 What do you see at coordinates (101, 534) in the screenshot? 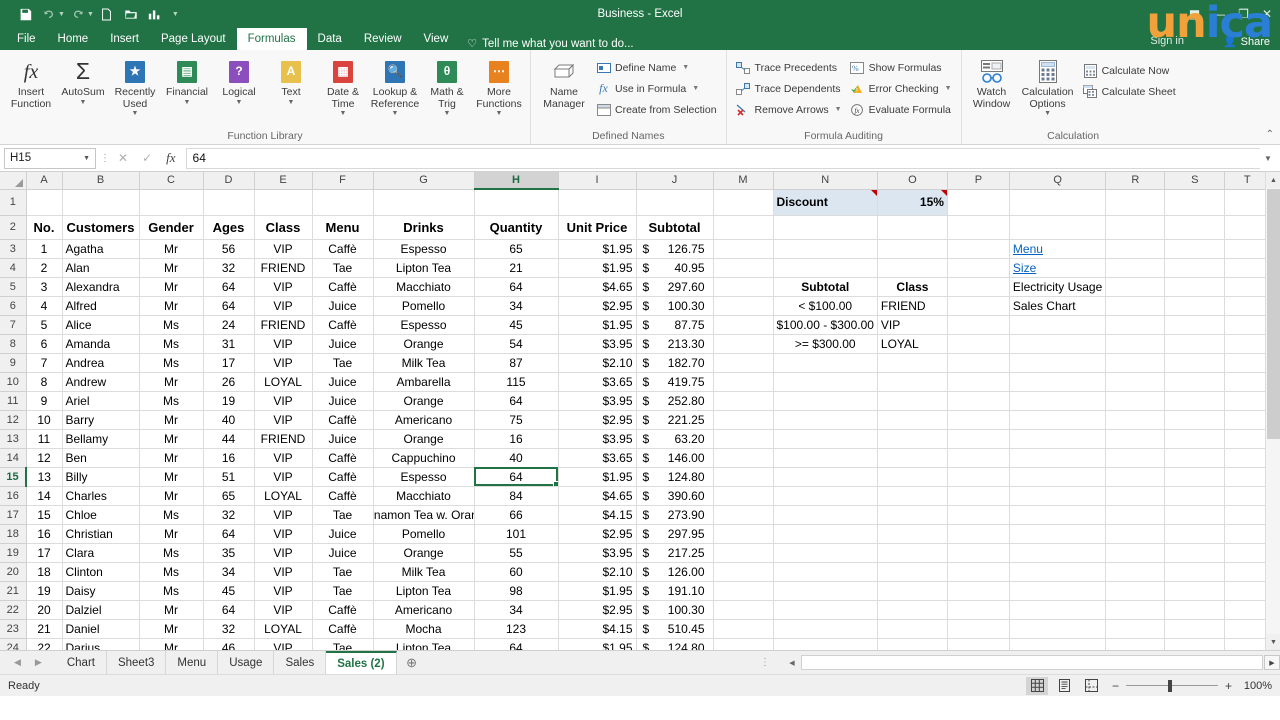
I see `cell-customer: Christian` at bounding box center [101, 534].